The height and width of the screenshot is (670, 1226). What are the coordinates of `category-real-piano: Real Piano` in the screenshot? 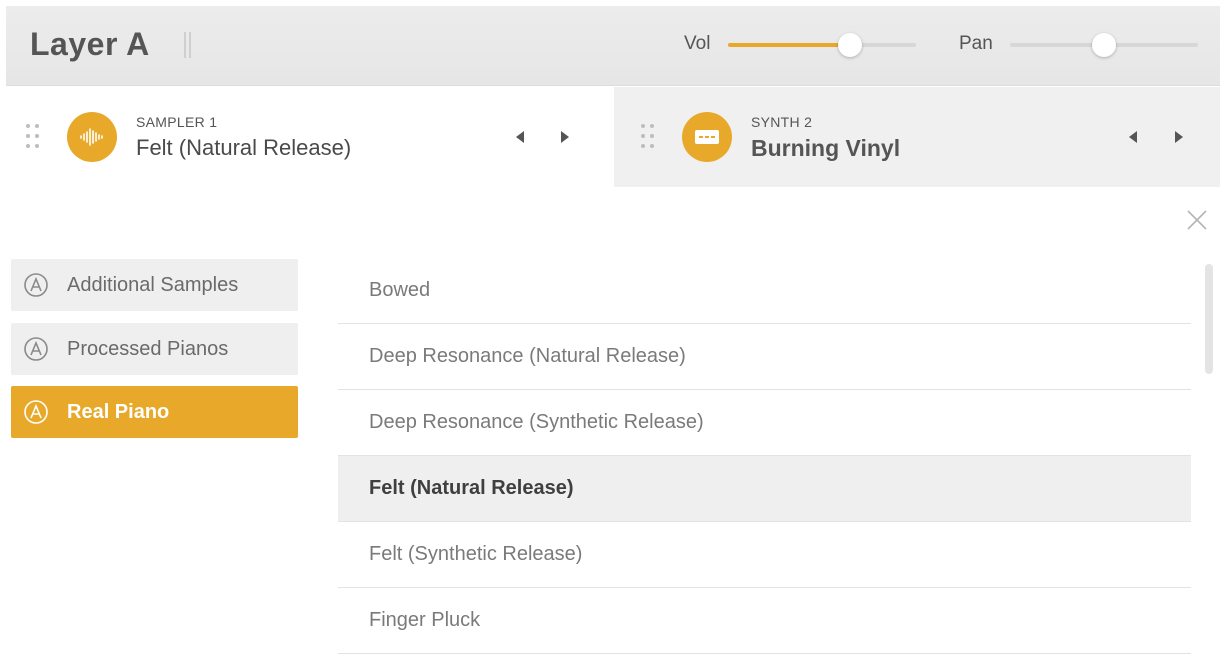 It's located at (154, 412).